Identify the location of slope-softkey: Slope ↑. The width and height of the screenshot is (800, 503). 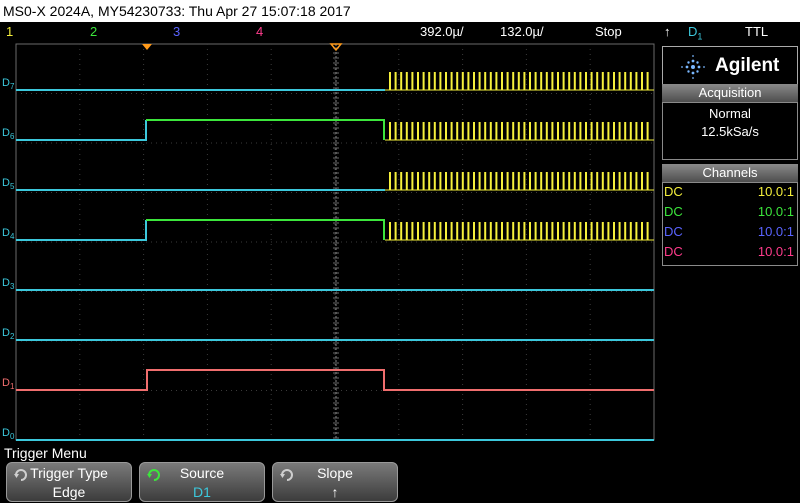
(335, 482).